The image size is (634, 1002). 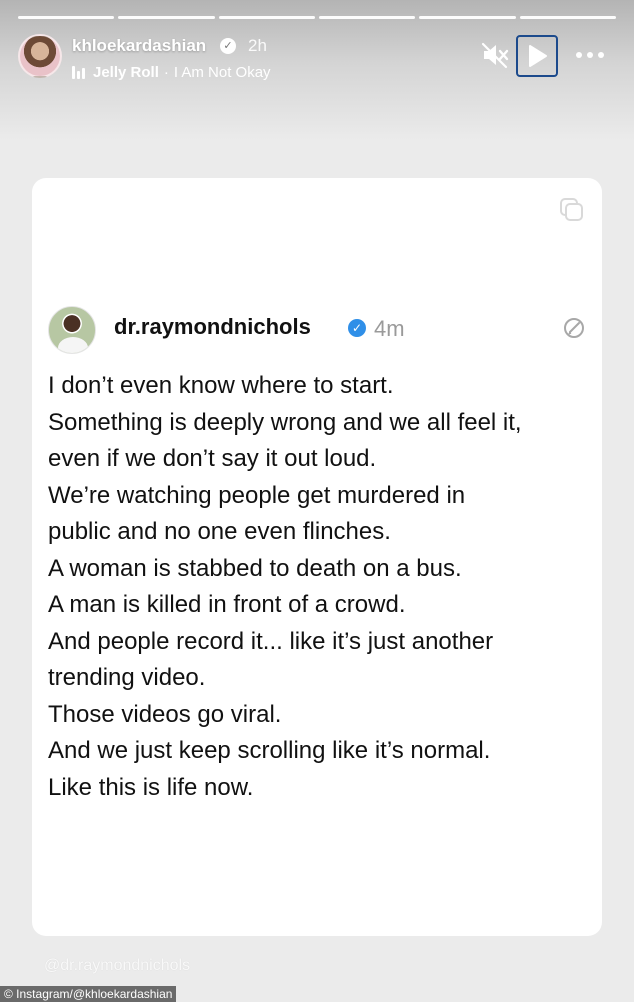 What do you see at coordinates (317, 17) in the screenshot?
I see `story-progress-bar` at bounding box center [317, 17].